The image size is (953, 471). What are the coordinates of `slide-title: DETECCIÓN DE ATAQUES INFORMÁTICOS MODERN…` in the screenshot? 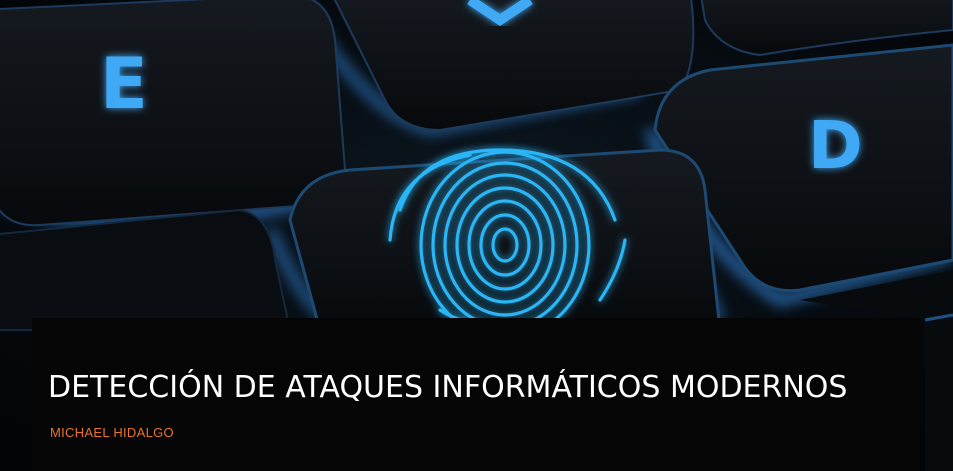 It's located at (448, 387).